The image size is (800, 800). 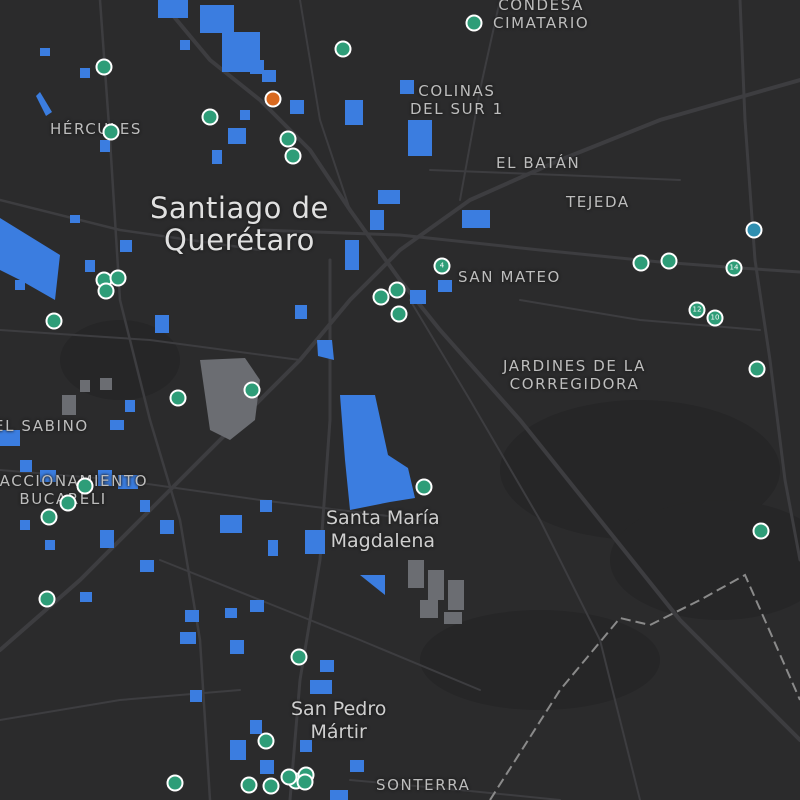 I want to click on label-colinas-del-sur: COLINAS DEL SUR 1, so click(x=457, y=100).